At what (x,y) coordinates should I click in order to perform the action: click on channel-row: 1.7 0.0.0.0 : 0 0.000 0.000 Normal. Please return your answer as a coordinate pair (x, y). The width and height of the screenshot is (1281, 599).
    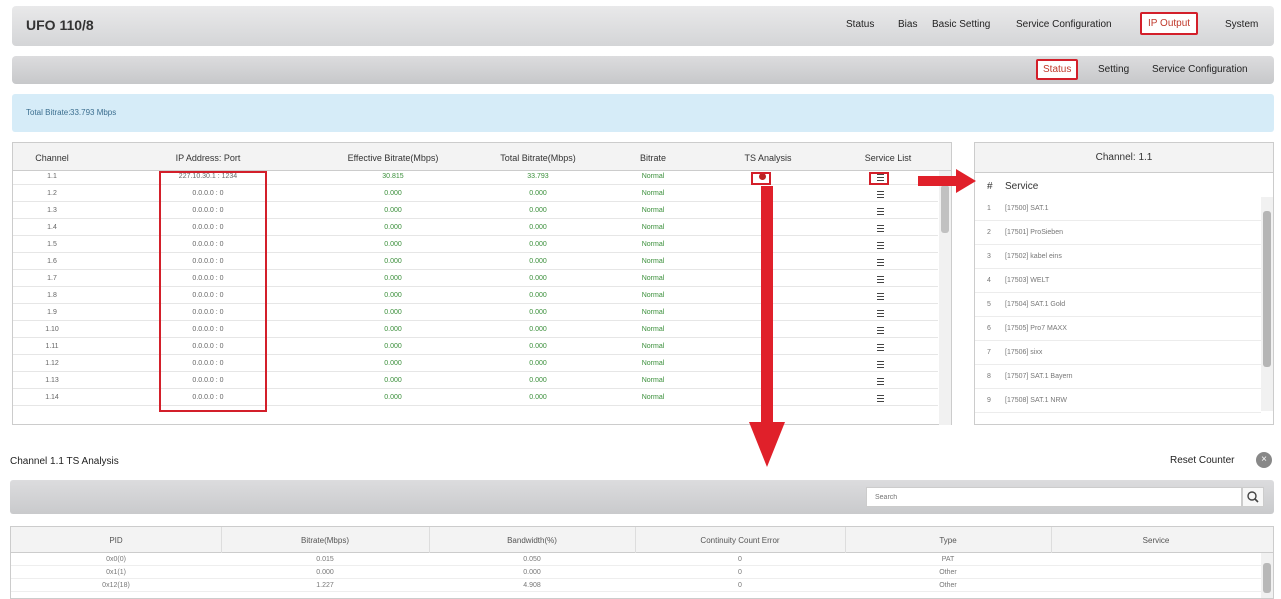
    Looking at the image, I should click on (475, 280).